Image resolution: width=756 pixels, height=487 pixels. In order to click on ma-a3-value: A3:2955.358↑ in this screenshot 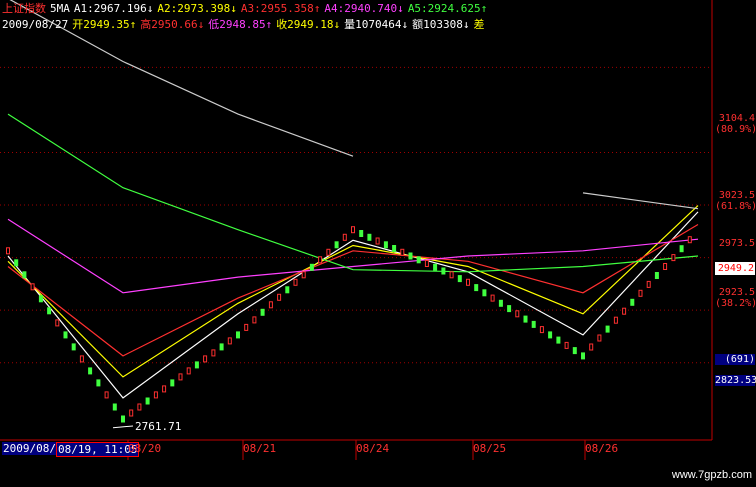, I will do `click(280, 8)`.